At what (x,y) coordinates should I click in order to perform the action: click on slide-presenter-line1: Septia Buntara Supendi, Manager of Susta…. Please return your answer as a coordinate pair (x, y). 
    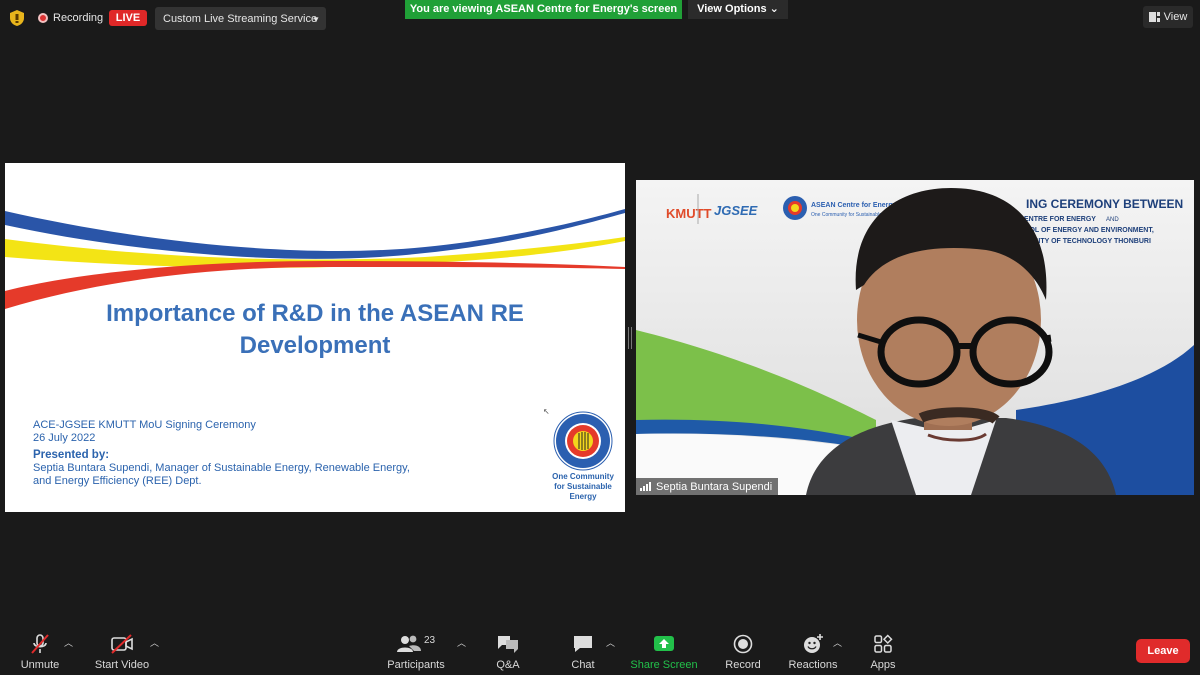
    Looking at the image, I should click on (221, 468).